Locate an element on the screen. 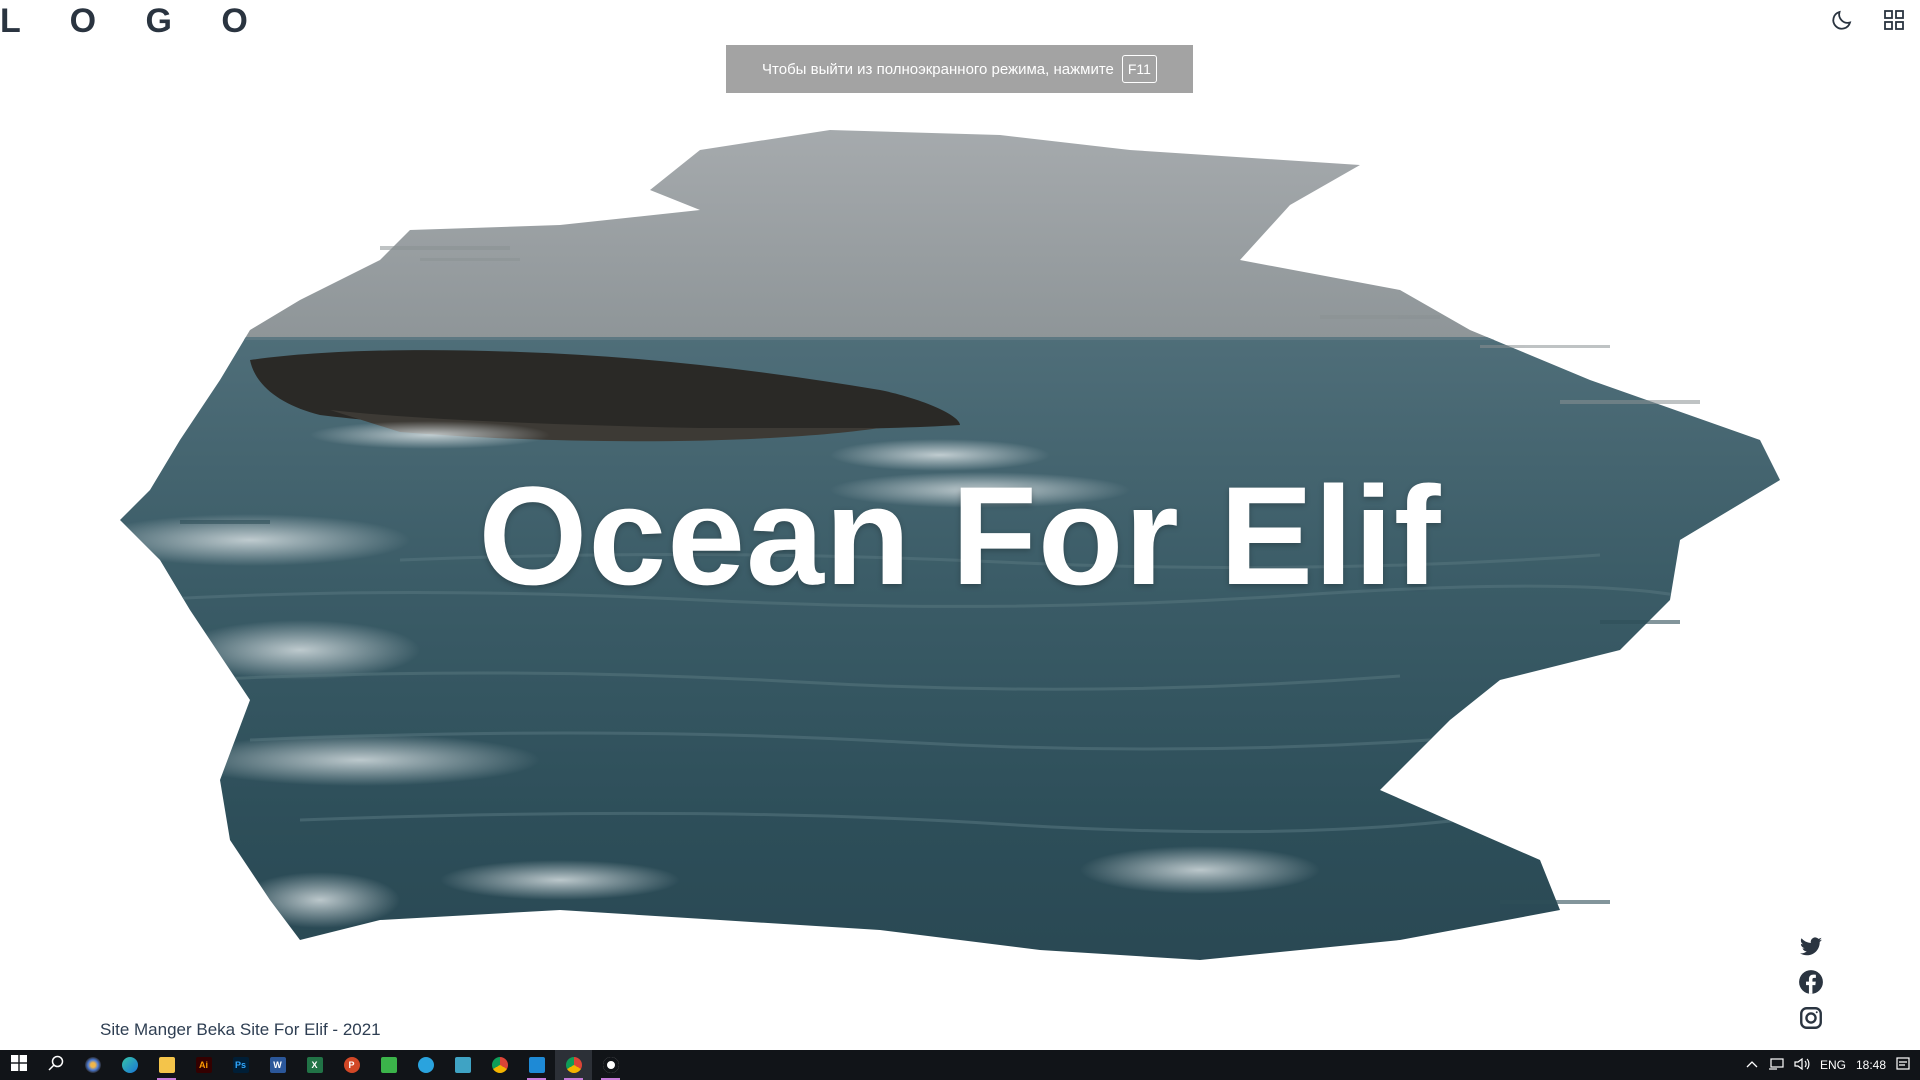 The height and width of the screenshot is (1080, 1920). start-icon is located at coordinates (18, 1065).